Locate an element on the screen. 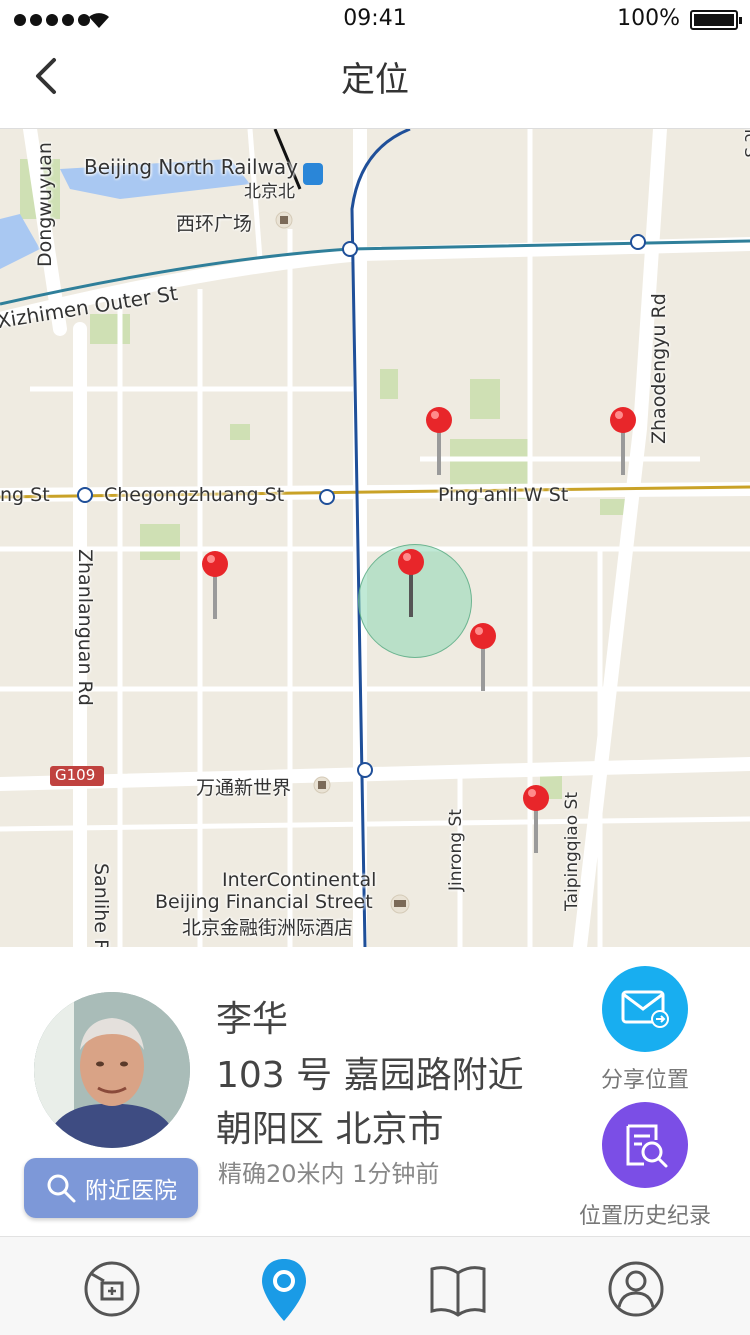 The height and width of the screenshot is (1335, 750). person-name: 李华 is located at coordinates (252, 1019).